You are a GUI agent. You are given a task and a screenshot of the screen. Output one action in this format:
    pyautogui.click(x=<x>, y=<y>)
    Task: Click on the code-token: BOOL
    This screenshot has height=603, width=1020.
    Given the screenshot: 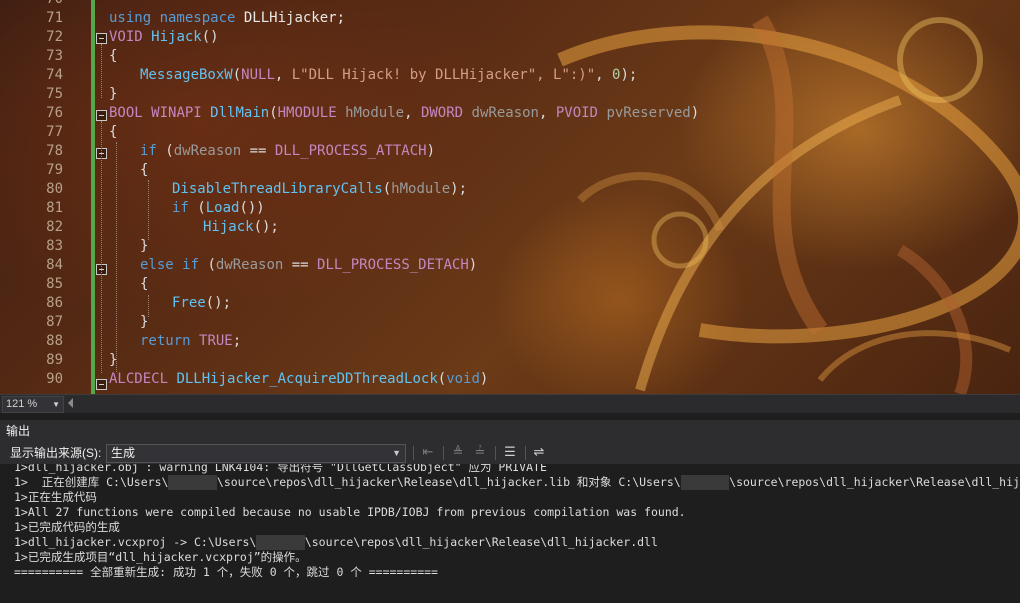 What is the action you would take?
    pyautogui.click(x=126, y=113)
    